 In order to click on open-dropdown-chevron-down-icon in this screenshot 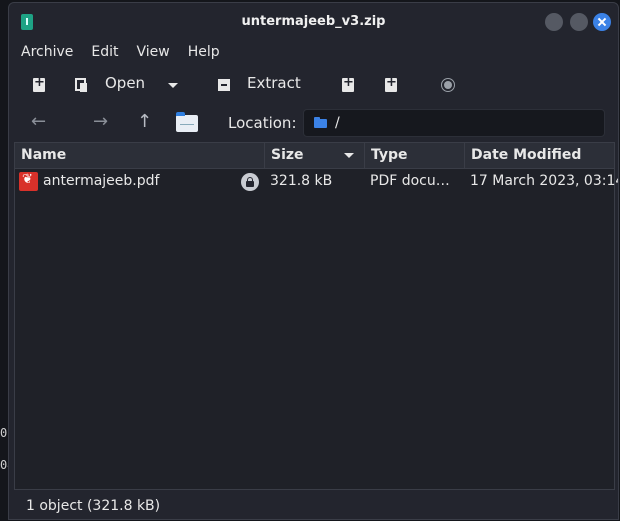, I will do `click(173, 85)`.